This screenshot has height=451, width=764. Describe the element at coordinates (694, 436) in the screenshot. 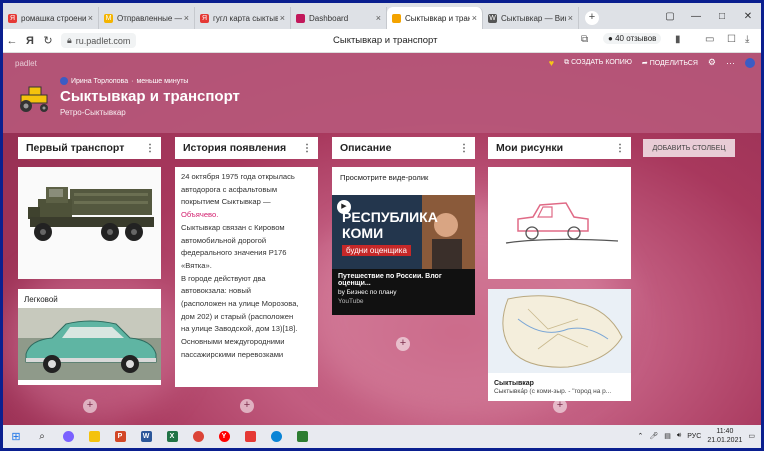

I see `language-indicator: РУС` at that location.